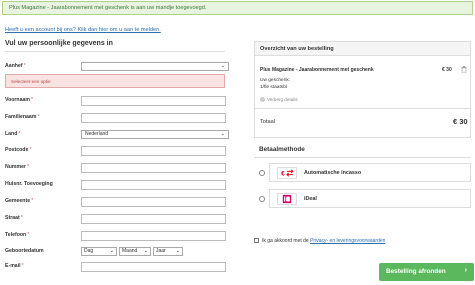 This screenshot has width=475, height=285. I want to click on voornaam-label: Voornaam*, so click(19, 100).